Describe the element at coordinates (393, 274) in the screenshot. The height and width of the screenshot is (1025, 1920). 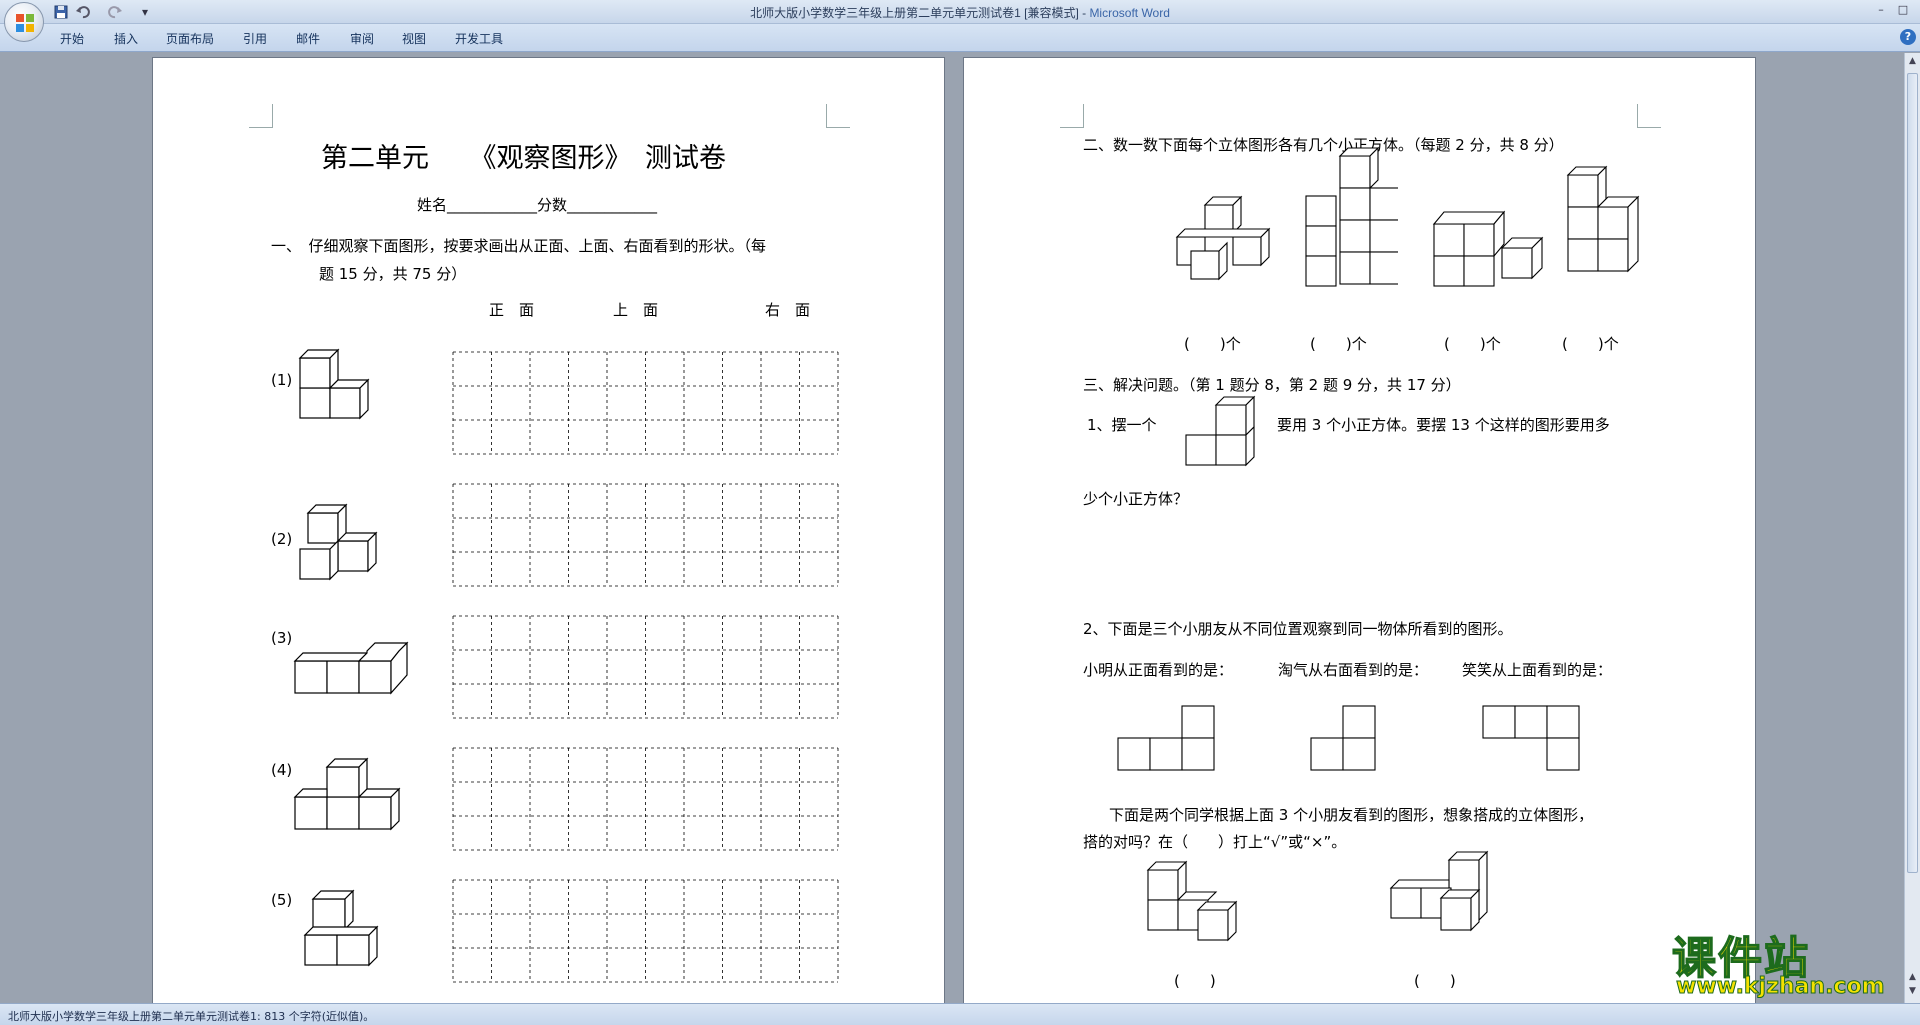
I see `question-1-line2: 题 15 分，共 75 分）` at that location.